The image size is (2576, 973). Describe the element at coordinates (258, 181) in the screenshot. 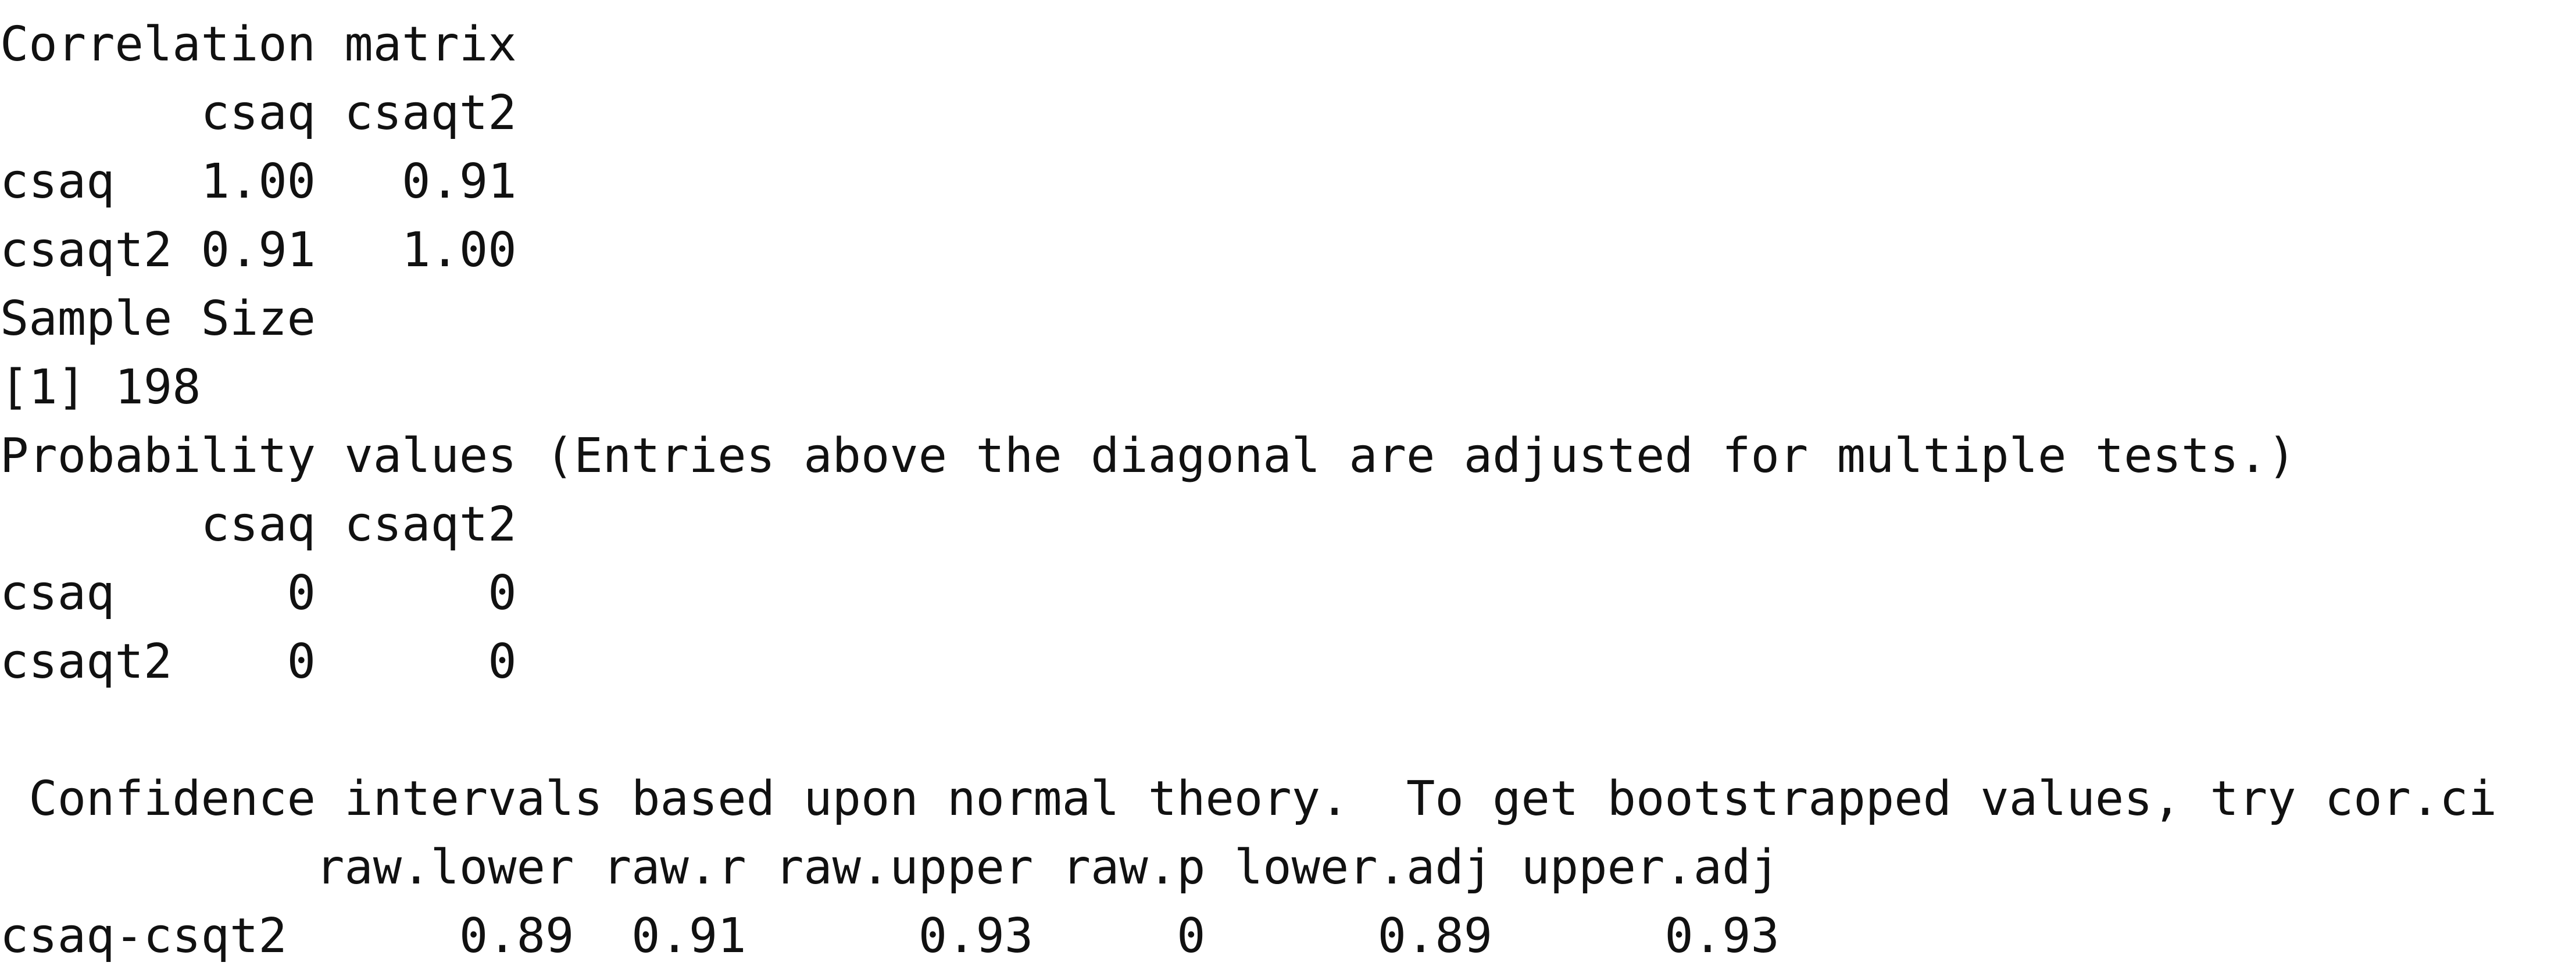

I see `correlation-matrix-row-csaq: csaq 1.00 0.91` at that location.